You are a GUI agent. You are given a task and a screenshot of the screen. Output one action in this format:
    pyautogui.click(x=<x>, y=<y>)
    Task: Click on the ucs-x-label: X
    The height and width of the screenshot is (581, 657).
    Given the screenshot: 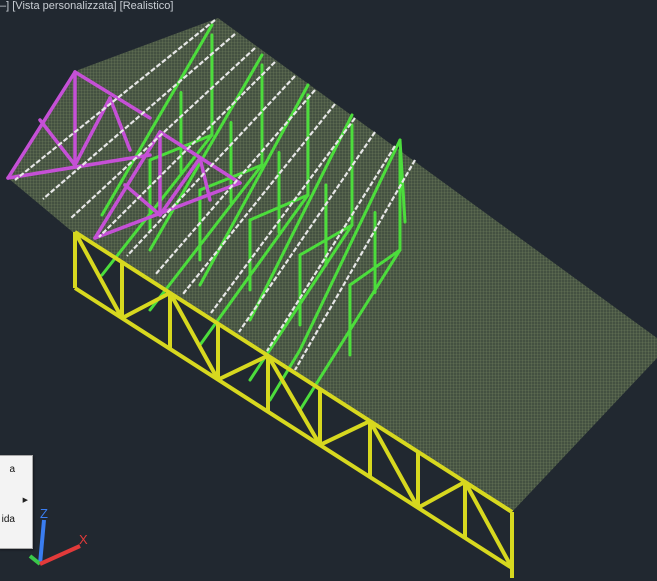 What is the action you would take?
    pyautogui.click(x=83, y=539)
    